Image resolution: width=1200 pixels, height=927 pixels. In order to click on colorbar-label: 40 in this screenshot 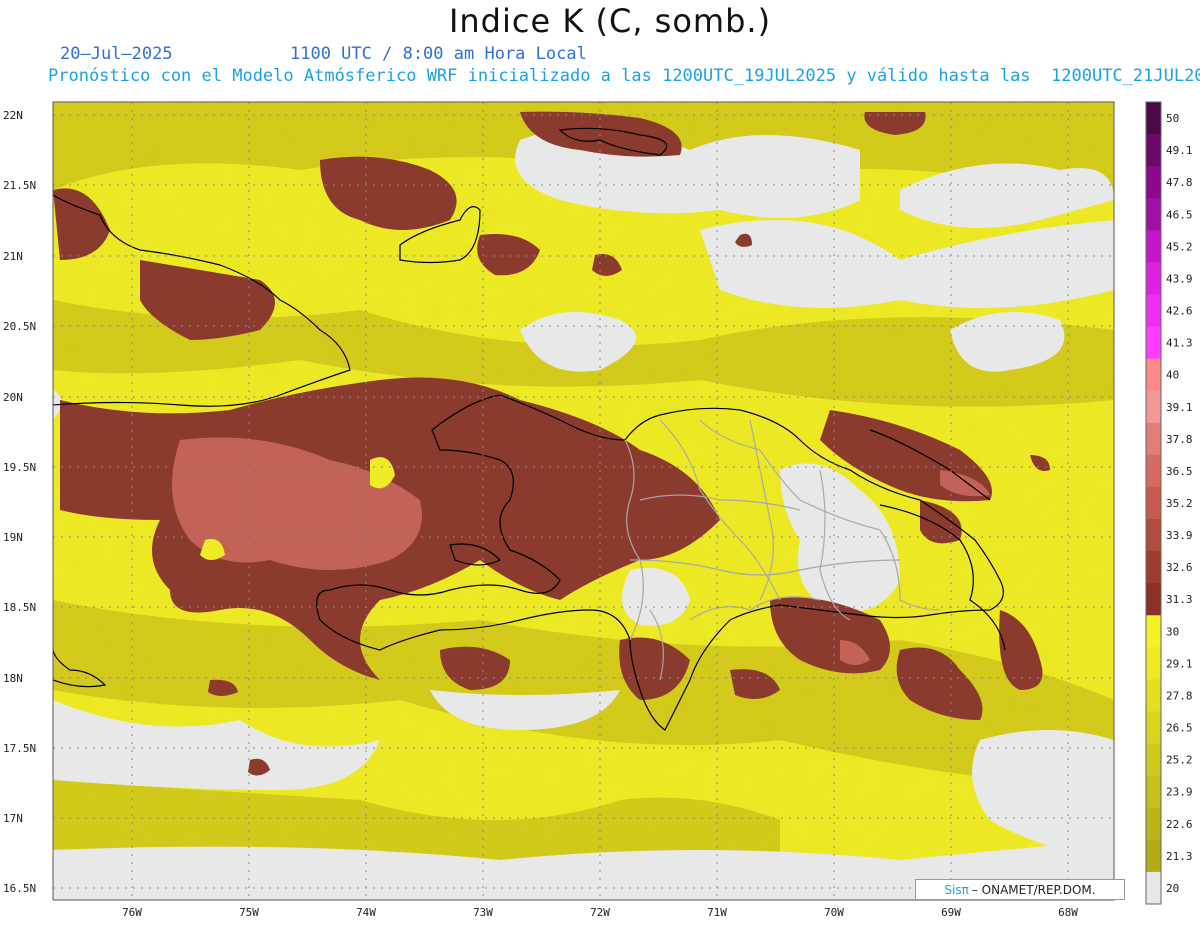, I will do `click(1172, 375)`.